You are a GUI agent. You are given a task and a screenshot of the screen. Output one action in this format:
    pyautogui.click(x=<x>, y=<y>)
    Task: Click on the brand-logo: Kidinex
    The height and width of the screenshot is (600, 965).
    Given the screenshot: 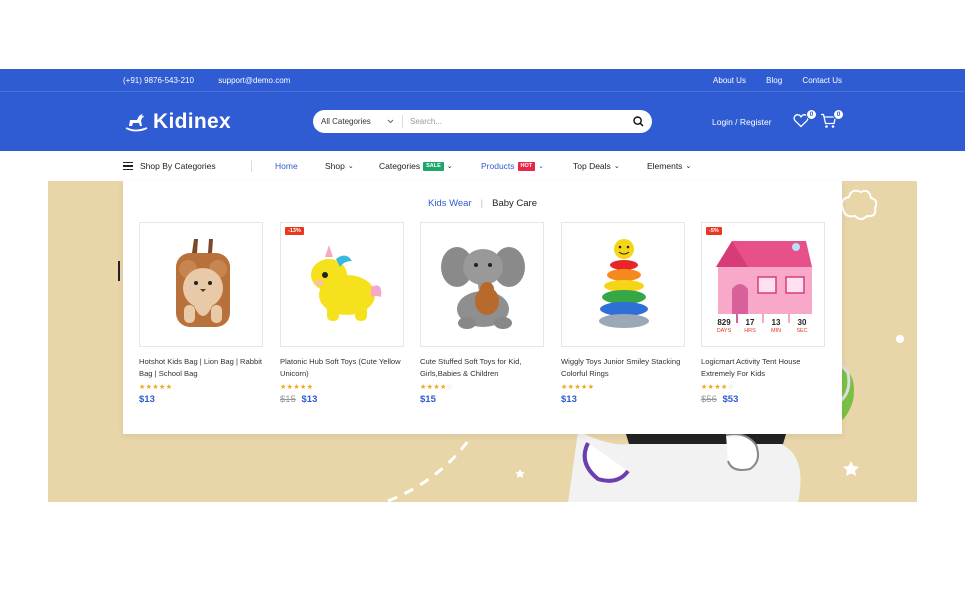 What is the action you would take?
    pyautogui.click(x=177, y=122)
    